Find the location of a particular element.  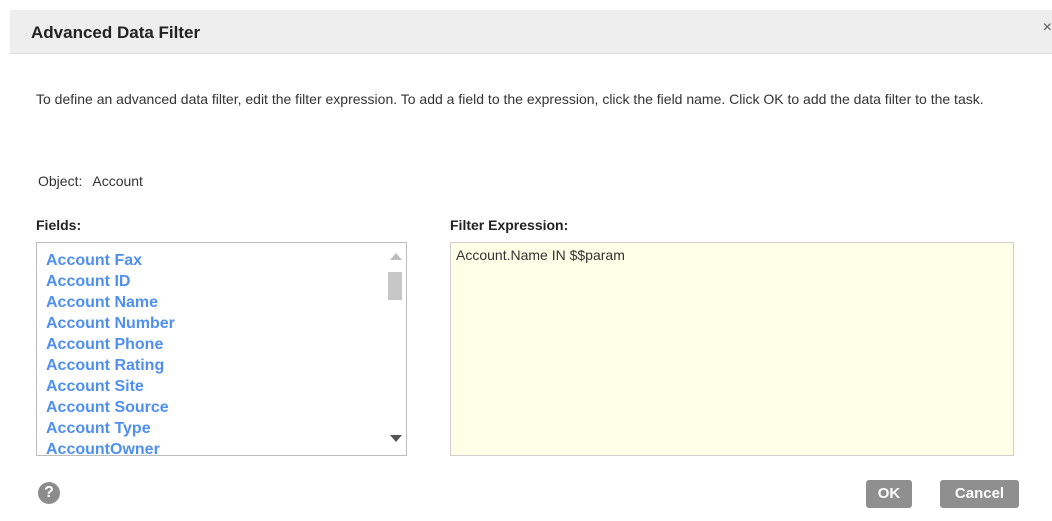

scroll-up-arrow-icon is located at coordinates (396, 256).